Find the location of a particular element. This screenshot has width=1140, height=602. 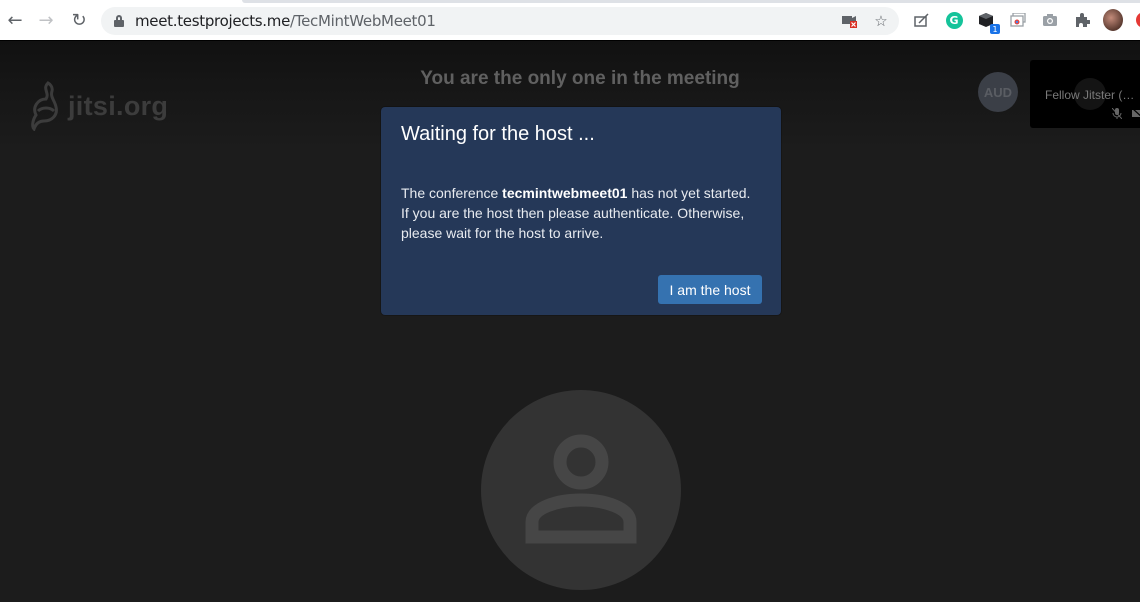

reload-button: ↻ is located at coordinates (79, 20).